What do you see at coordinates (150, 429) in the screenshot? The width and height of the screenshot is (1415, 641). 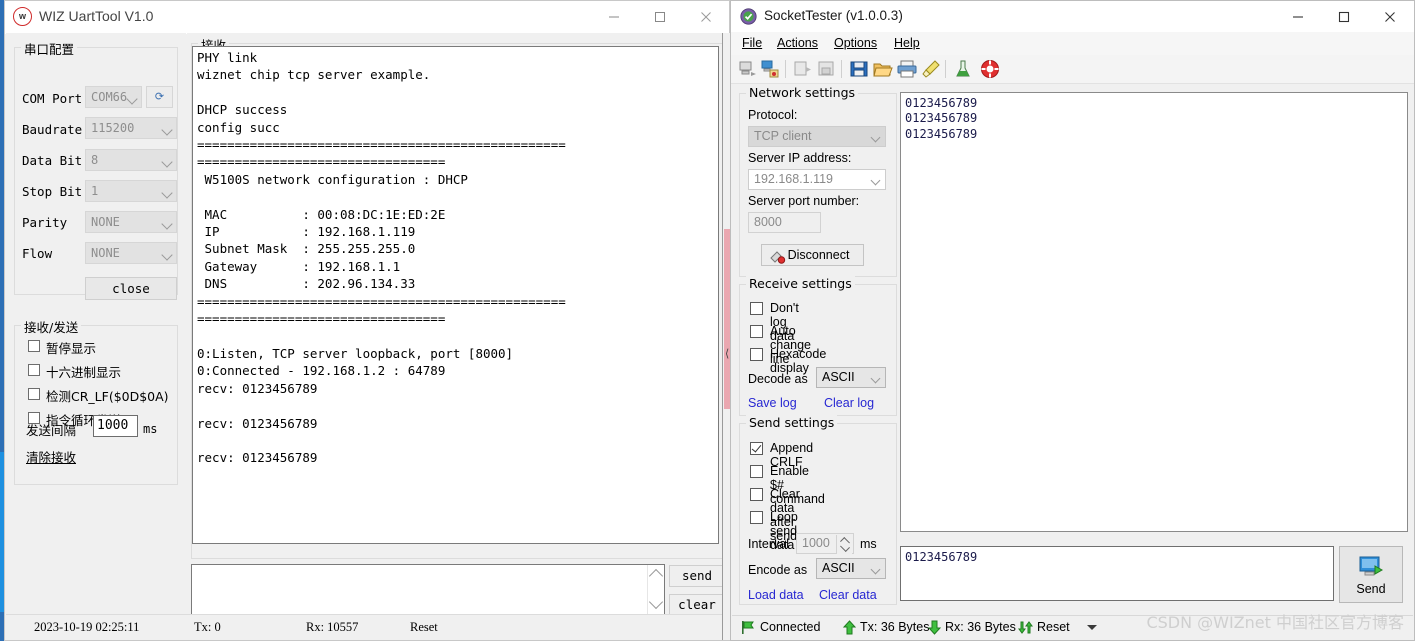 I see `send-interval-unit: ms` at bounding box center [150, 429].